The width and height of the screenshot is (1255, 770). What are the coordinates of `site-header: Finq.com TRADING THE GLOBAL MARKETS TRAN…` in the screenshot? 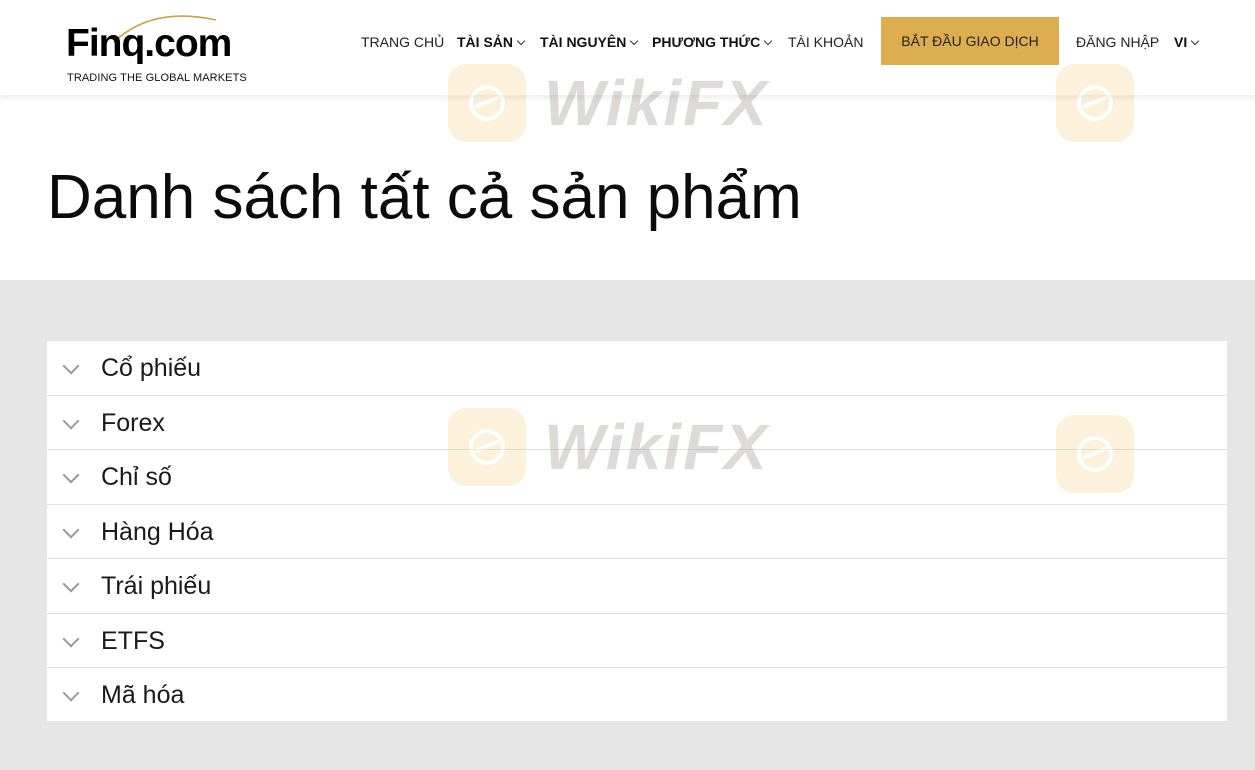 It's located at (627, 47).